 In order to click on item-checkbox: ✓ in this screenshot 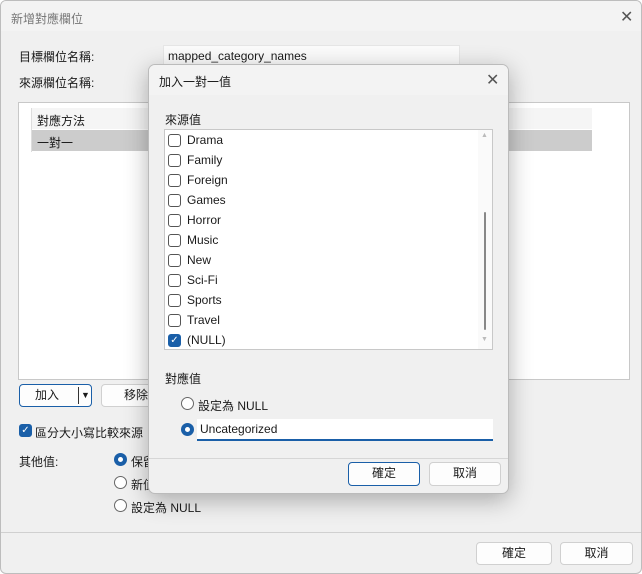, I will do `click(174, 340)`.